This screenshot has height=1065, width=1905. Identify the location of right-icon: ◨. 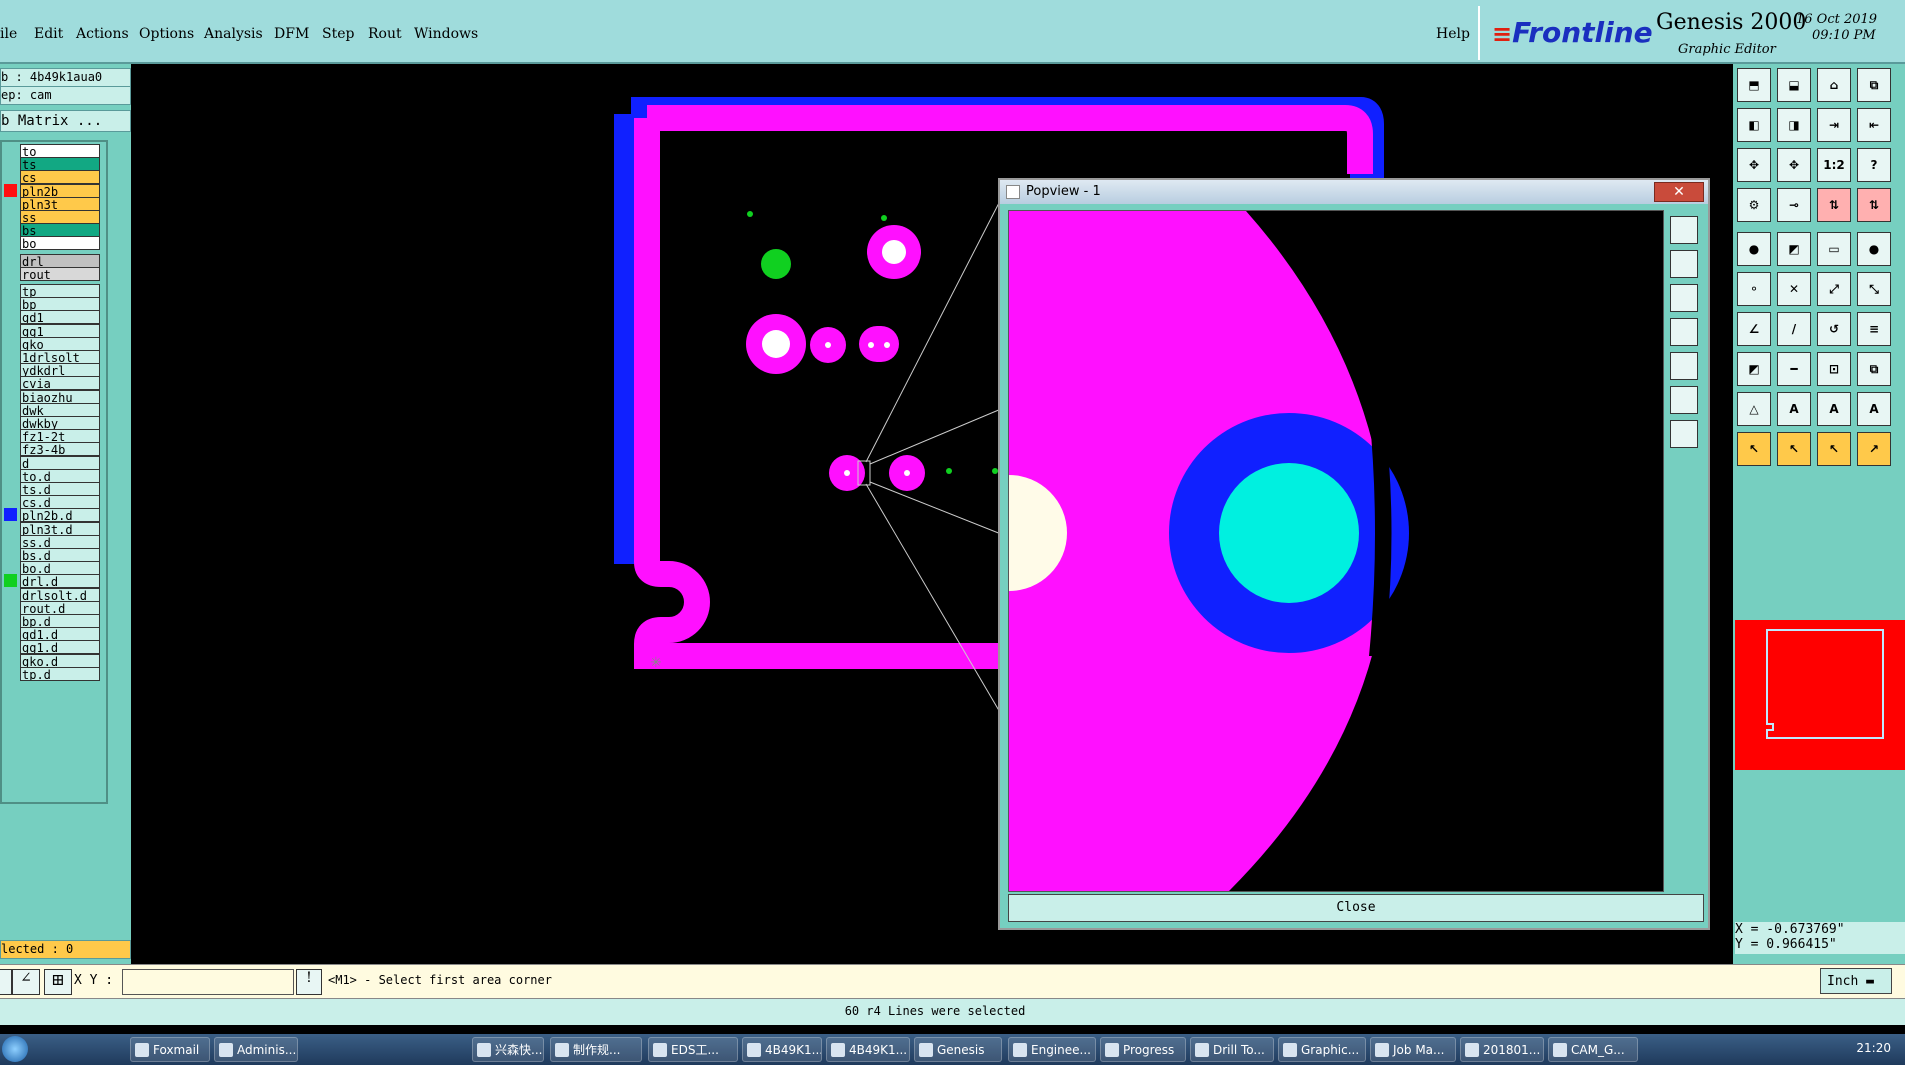
(1794, 125).